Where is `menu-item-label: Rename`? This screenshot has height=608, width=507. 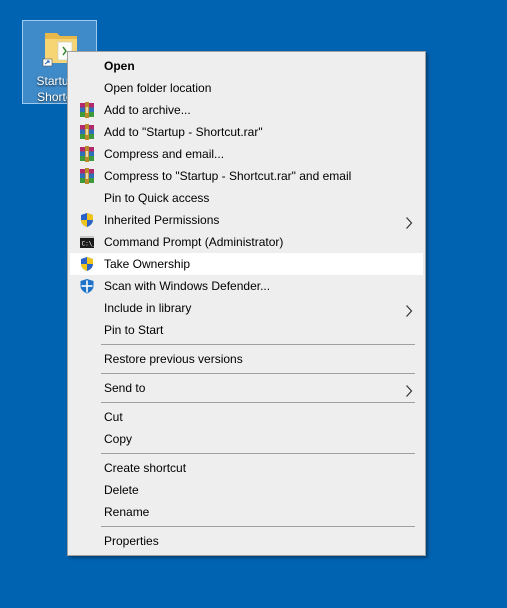 menu-item-label: Rename is located at coordinates (127, 512).